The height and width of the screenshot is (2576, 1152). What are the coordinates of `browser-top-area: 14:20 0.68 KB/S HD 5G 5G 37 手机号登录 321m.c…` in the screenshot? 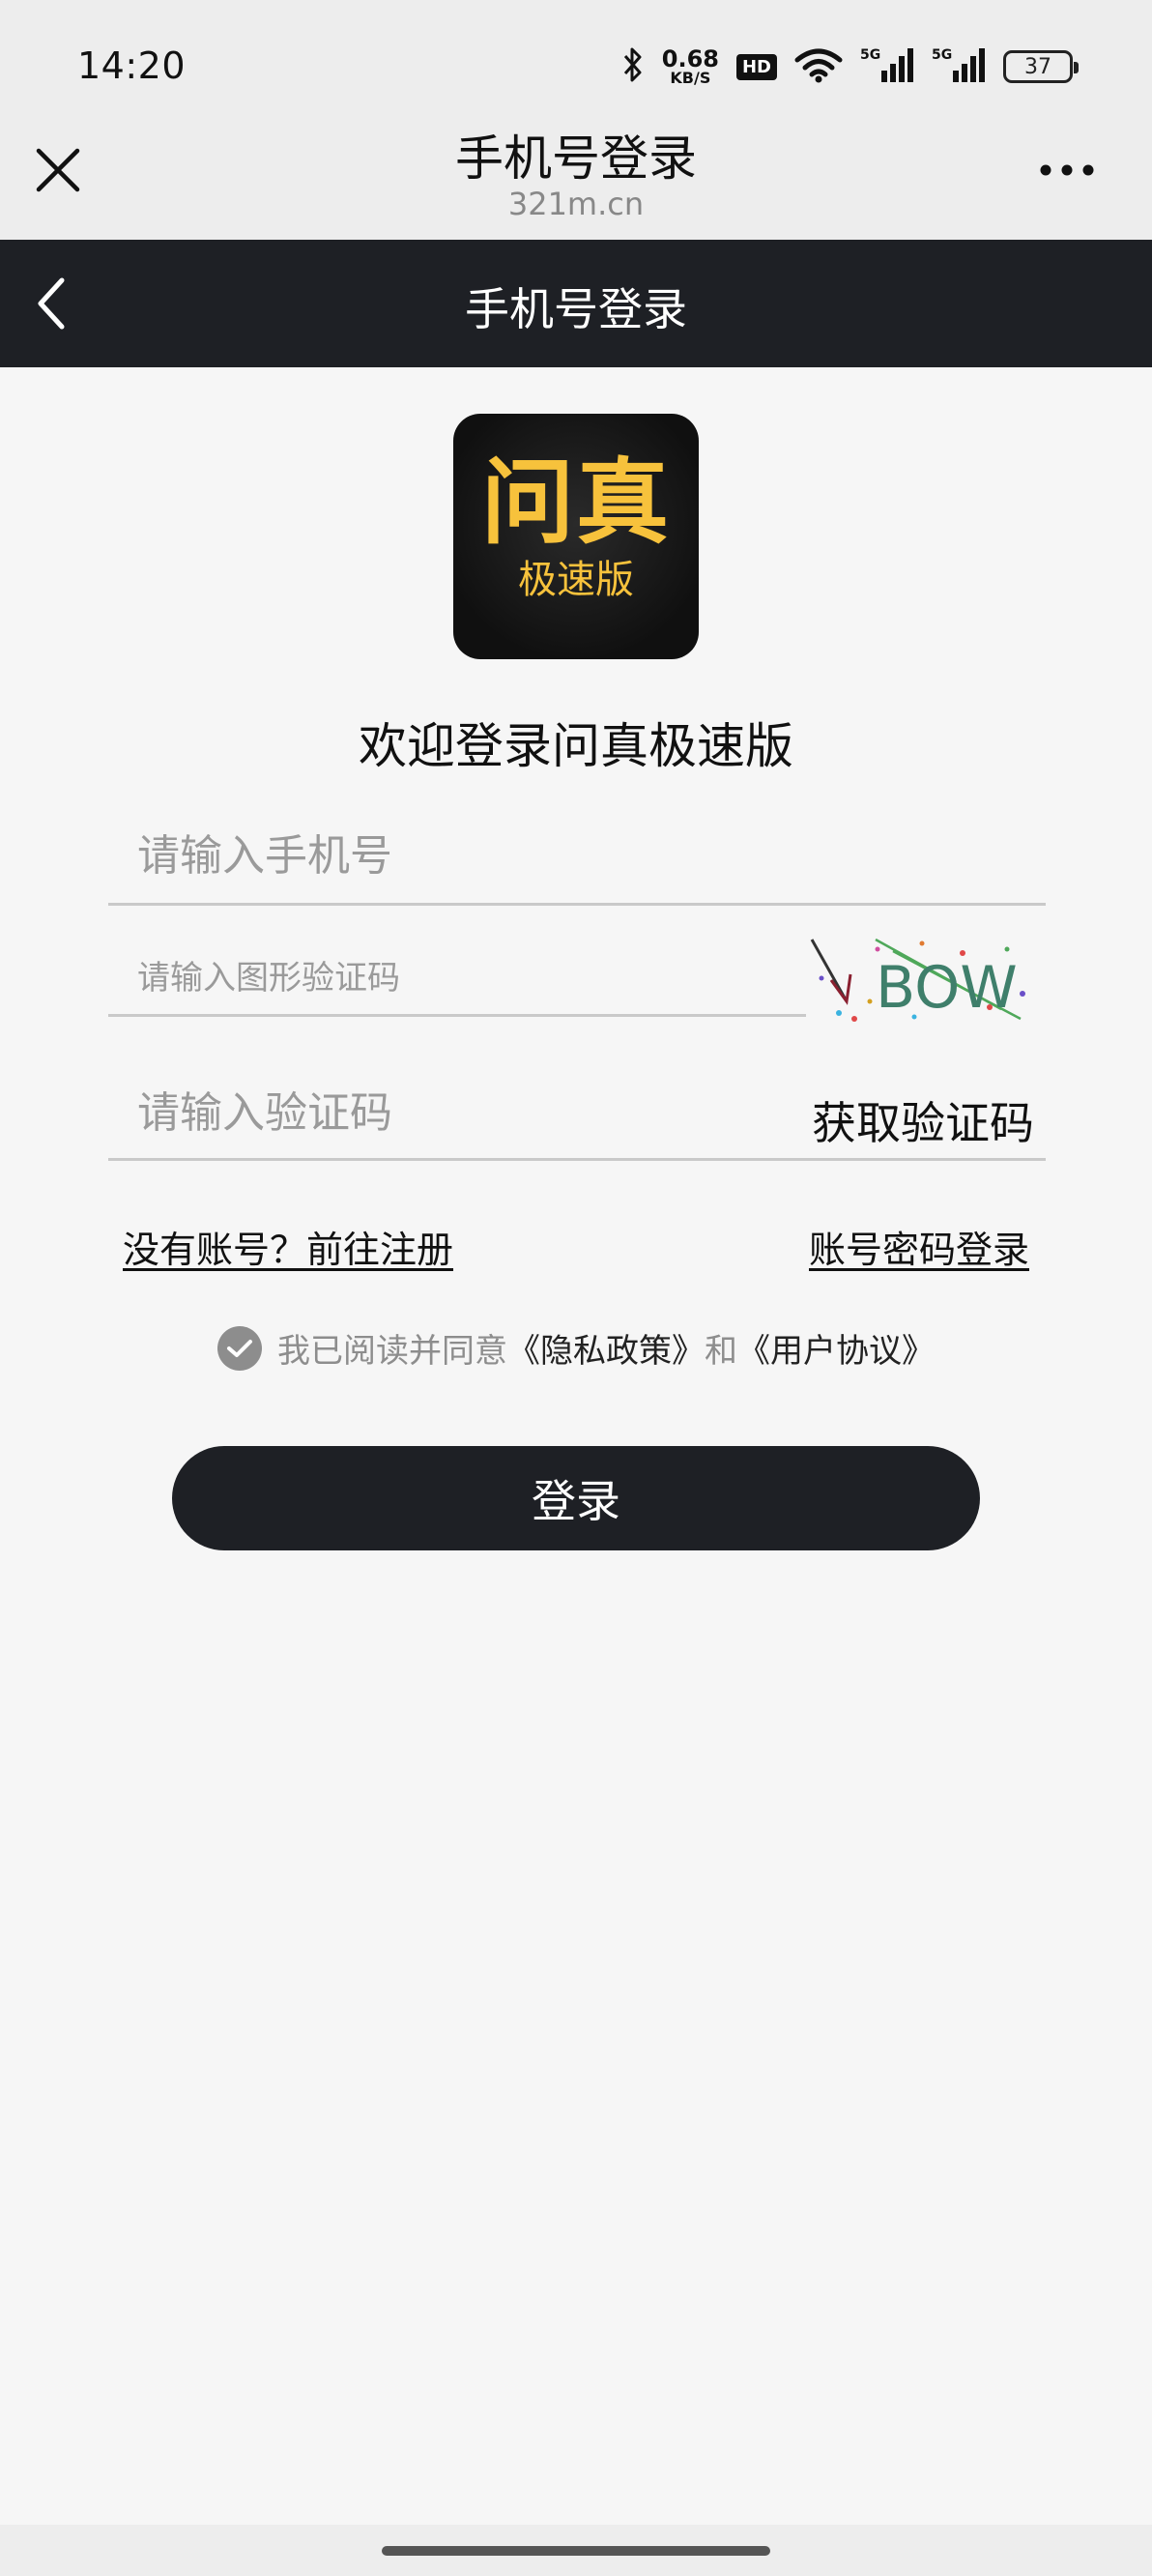 It's located at (576, 120).